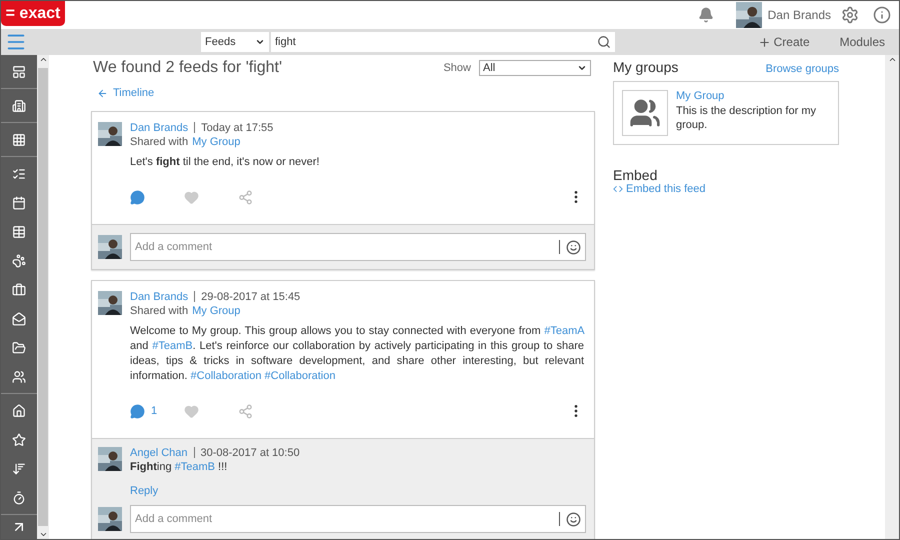 The width and height of the screenshot is (900, 540). What do you see at coordinates (635, 175) in the screenshot?
I see `section-title: Embed` at bounding box center [635, 175].